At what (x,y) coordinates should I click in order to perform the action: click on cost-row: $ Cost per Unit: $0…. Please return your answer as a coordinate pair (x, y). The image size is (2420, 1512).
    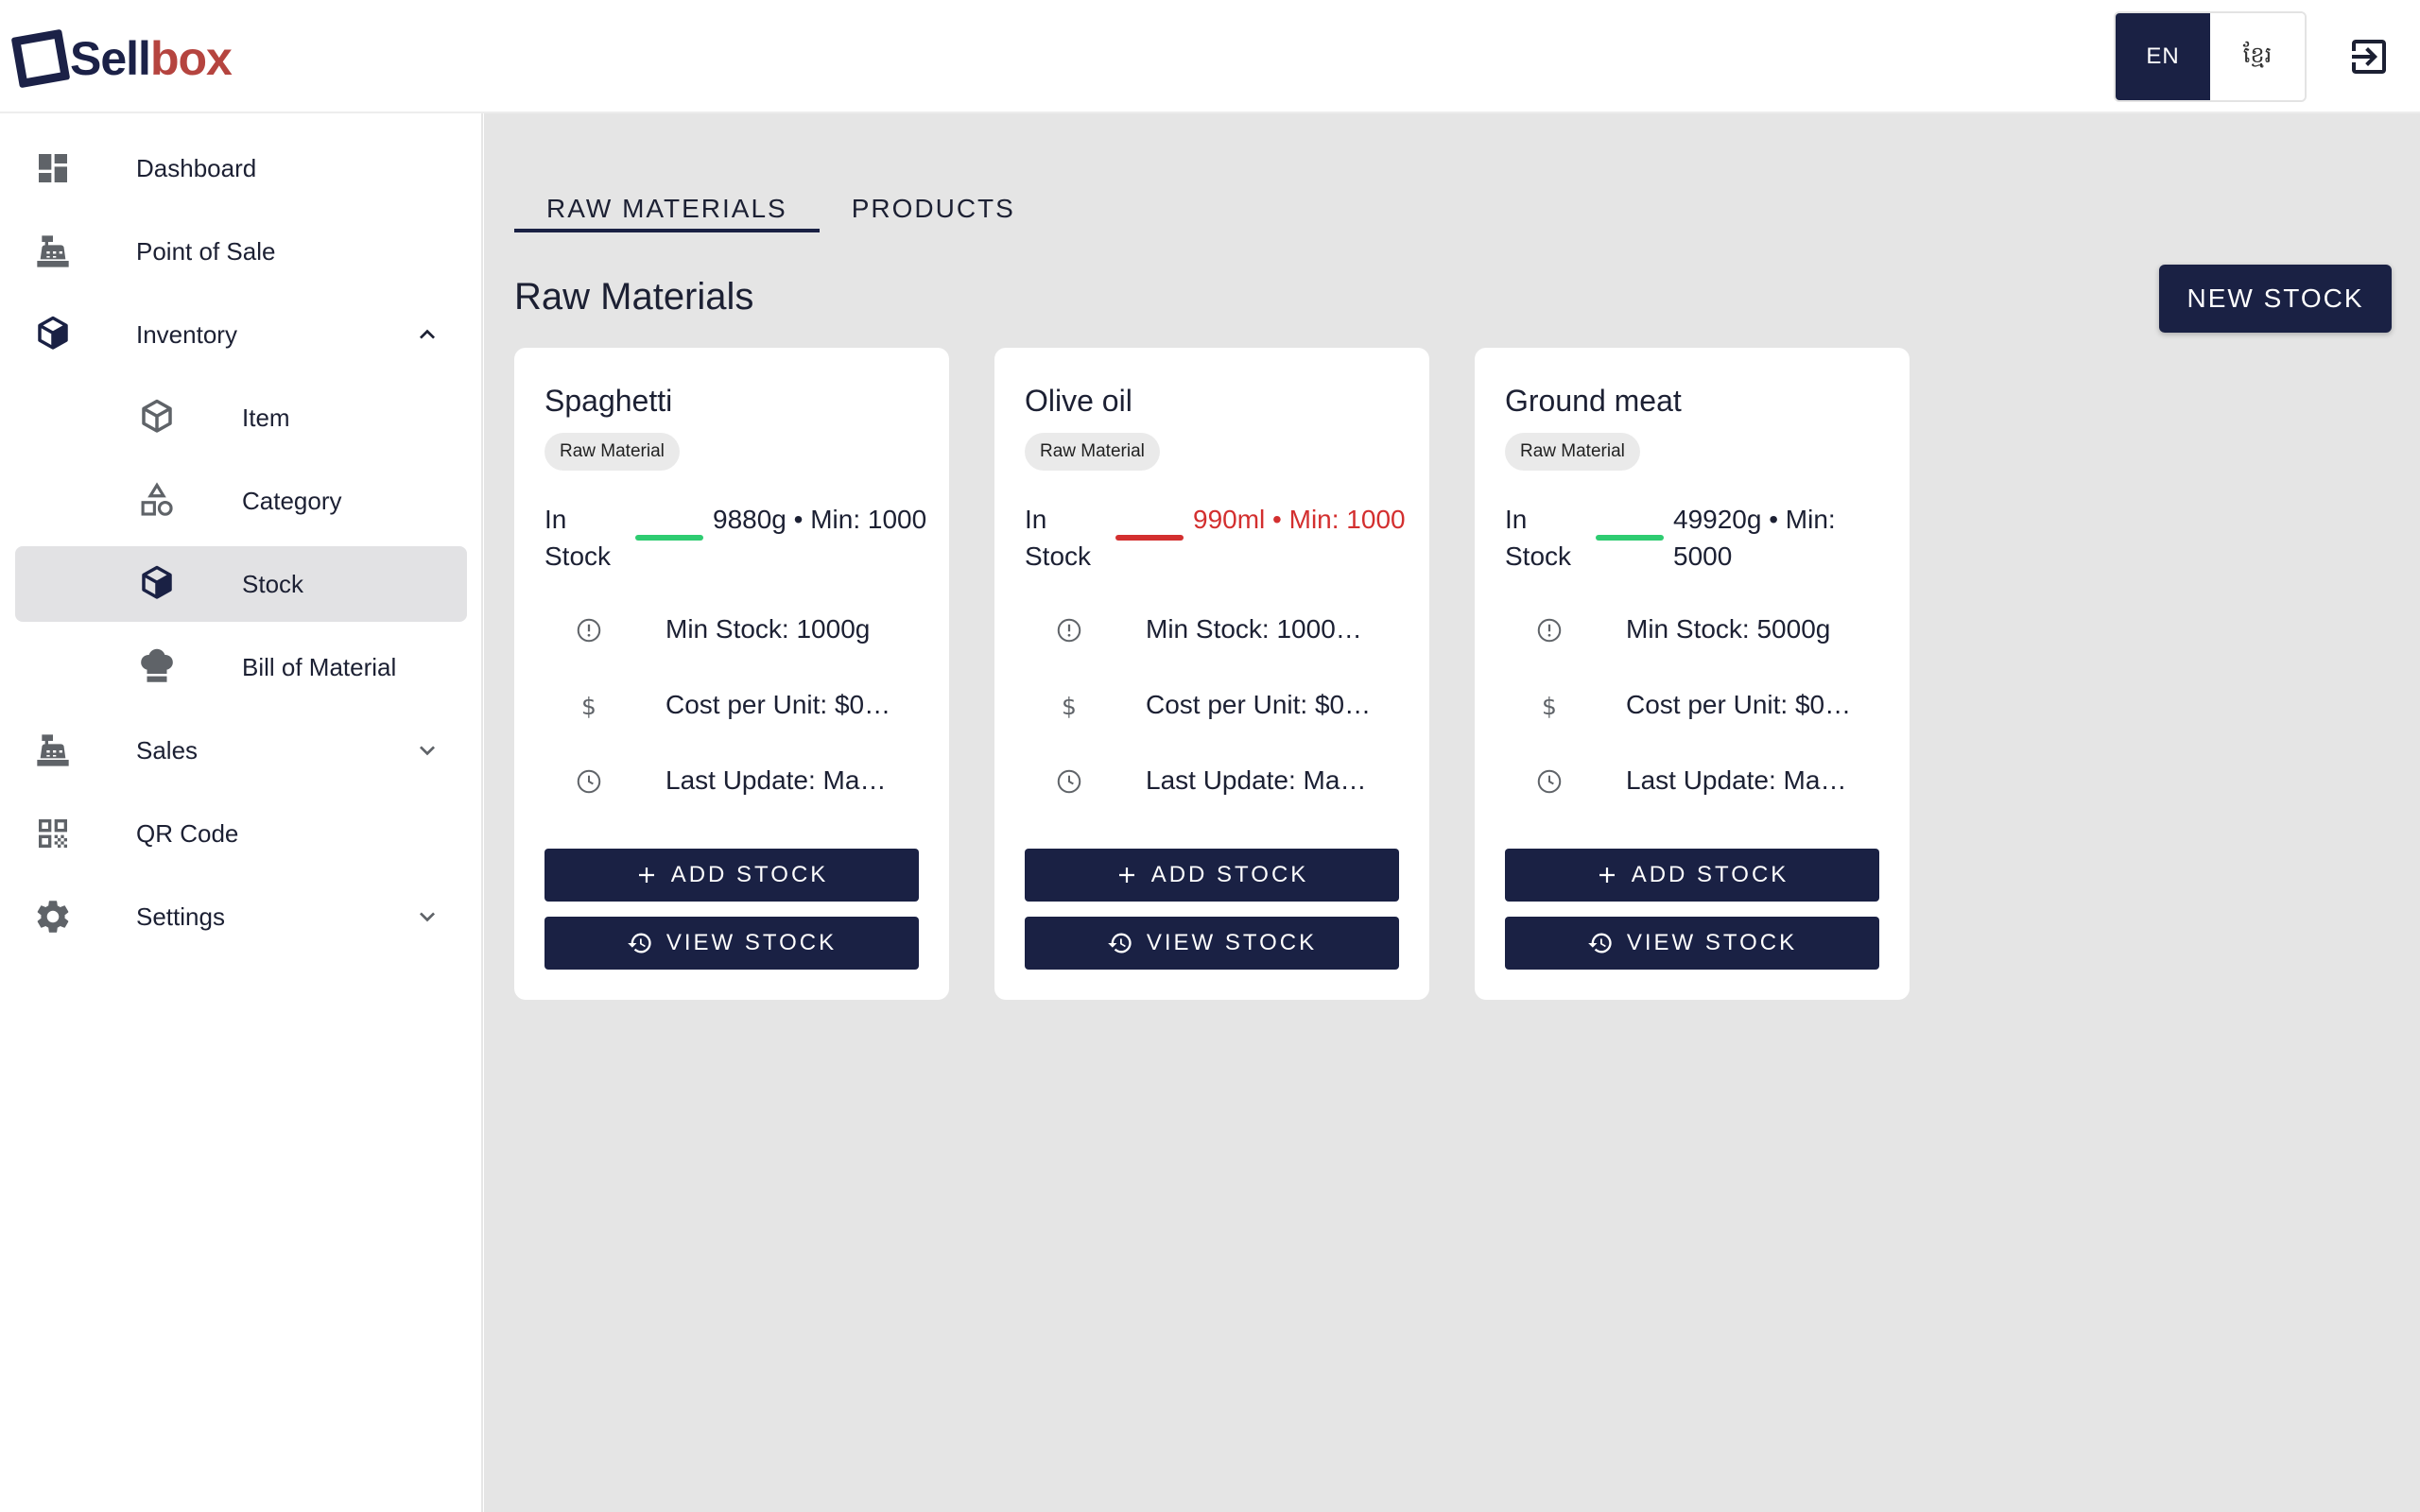
    Looking at the image, I should click on (733, 705).